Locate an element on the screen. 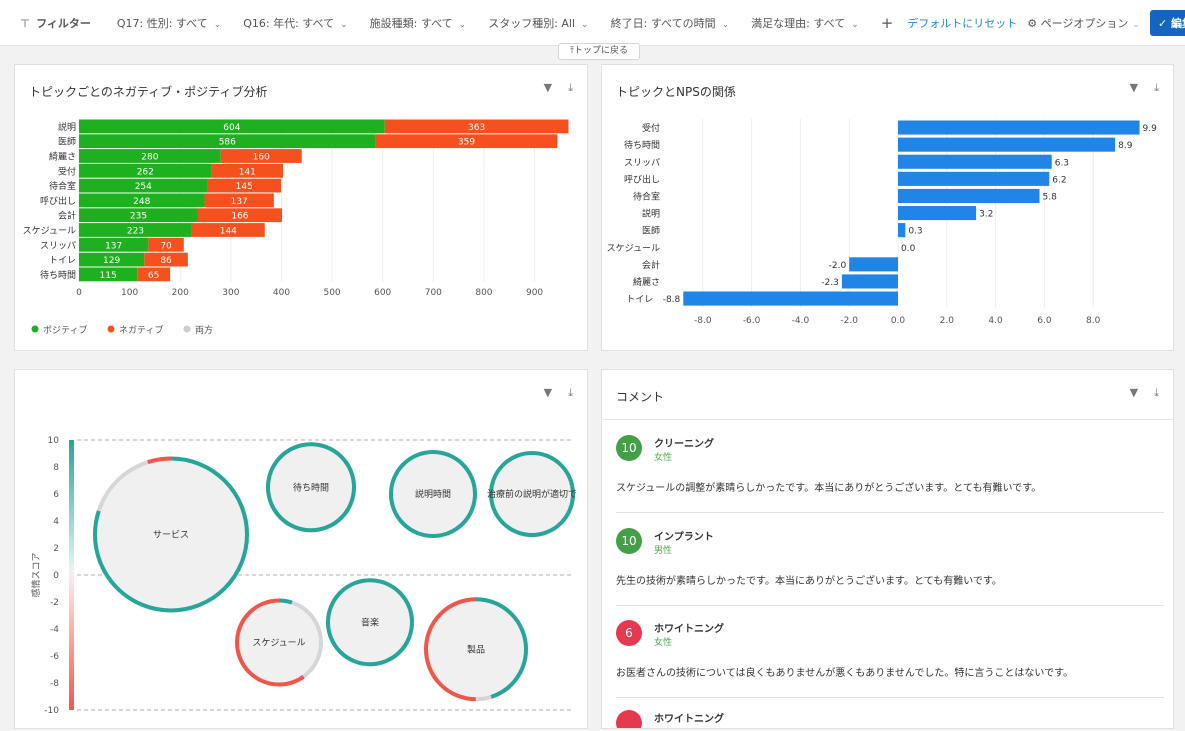 This screenshot has width=1185, height=731. filter-age: Q16: 年代: すべて ⌄ is located at coordinates (295, 23).